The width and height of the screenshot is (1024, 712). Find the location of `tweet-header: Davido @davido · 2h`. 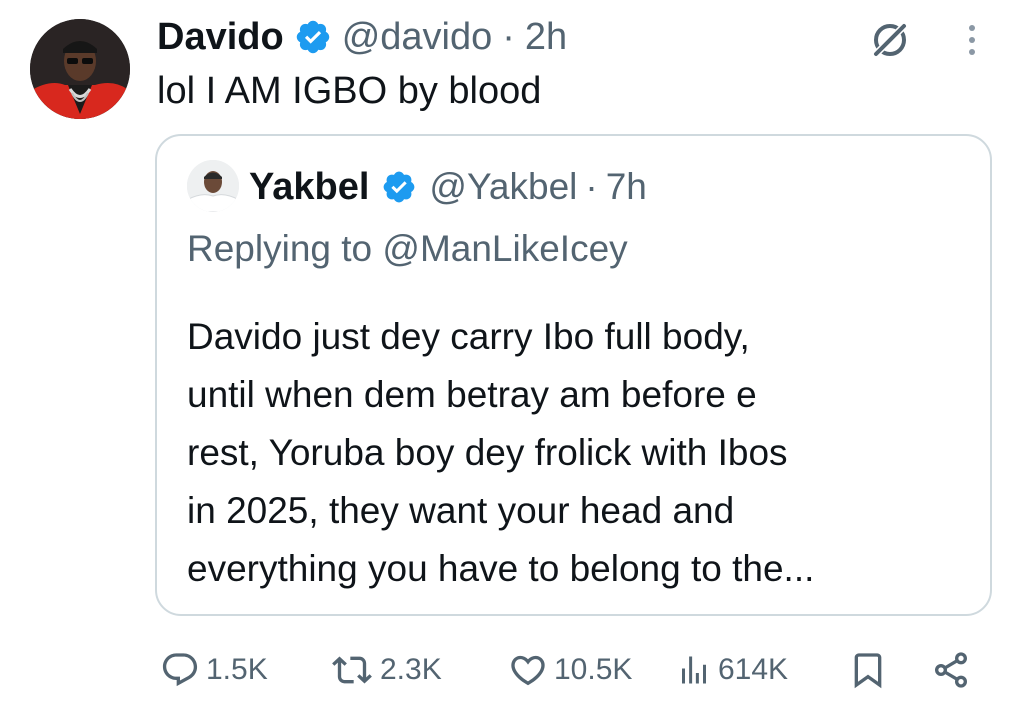

tweet-header: Davido @davido · 2h is located at coordinates (362, 37).